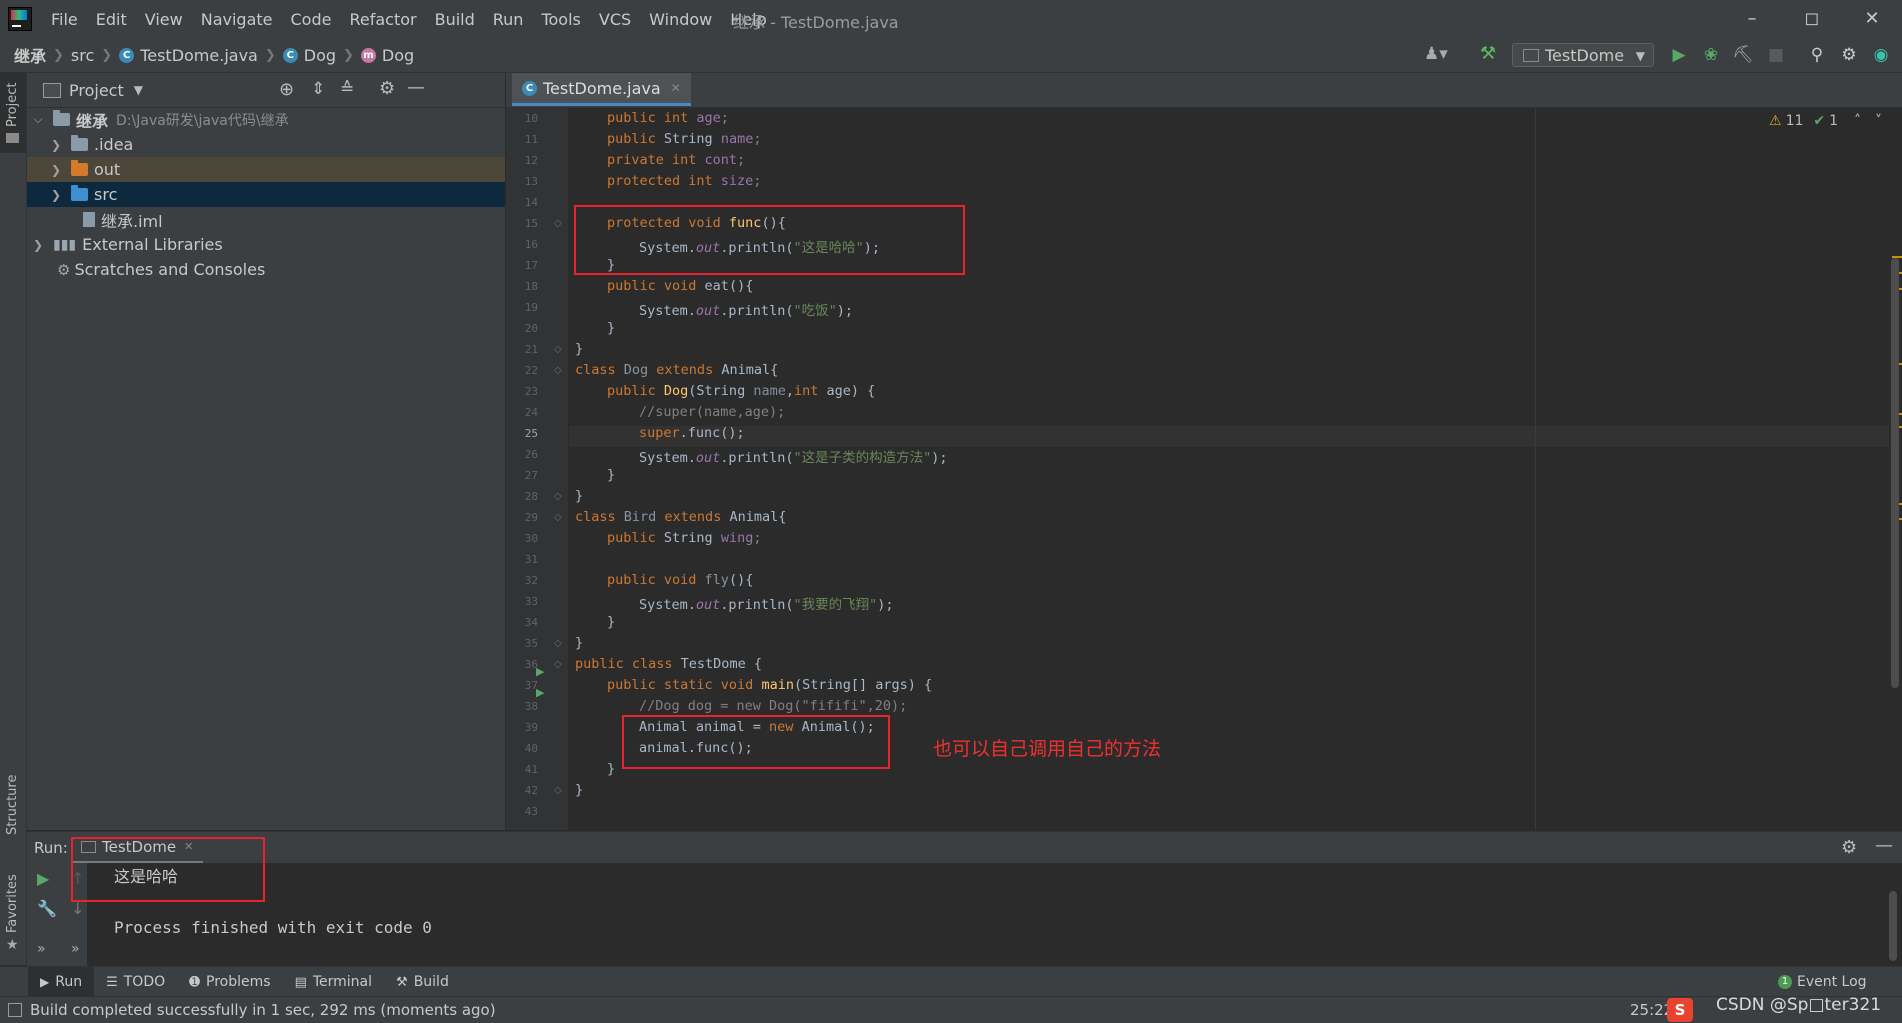  Describe the element at coordinates (47, 908) in the screenshot. I see `wrench-icon: 🔧` at that location.